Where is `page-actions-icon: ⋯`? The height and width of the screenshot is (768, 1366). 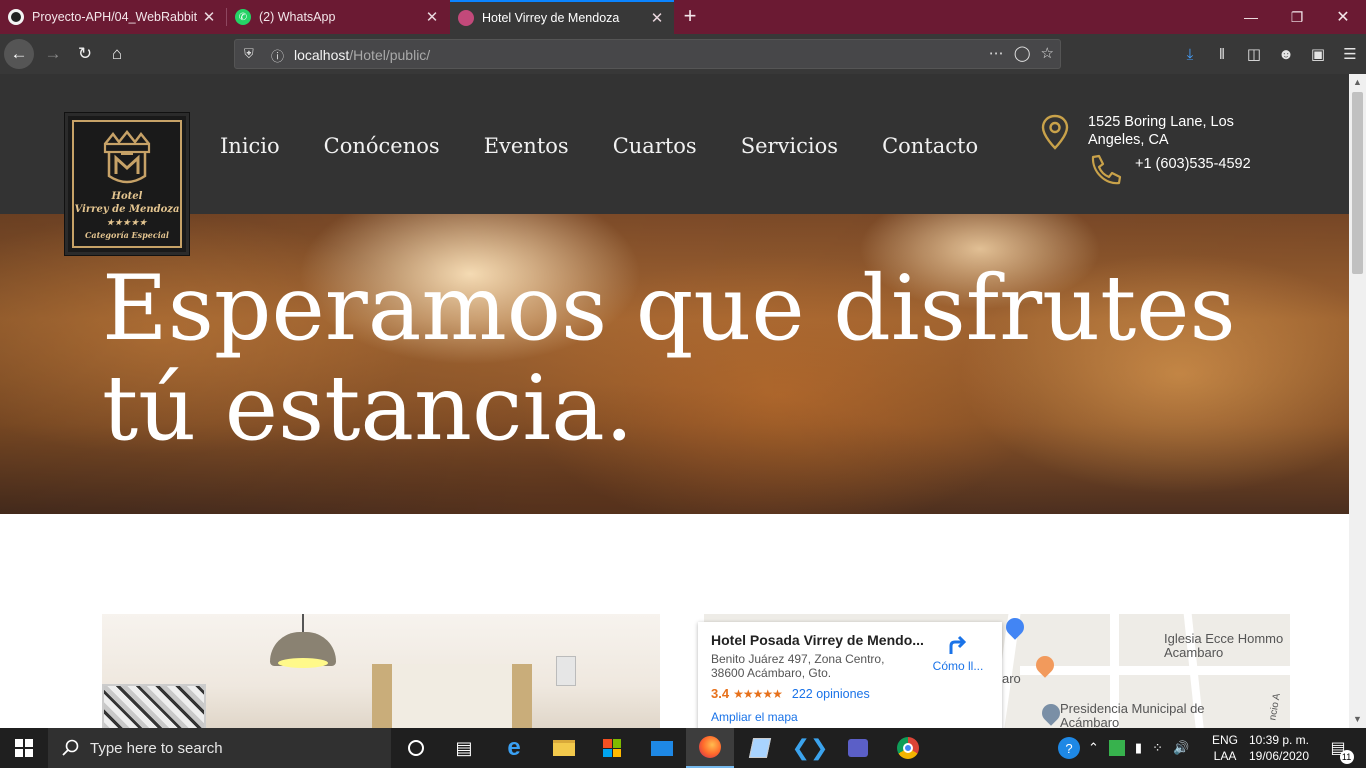
page-actions-icon: ⋯ is located at coordinates (996, 53).